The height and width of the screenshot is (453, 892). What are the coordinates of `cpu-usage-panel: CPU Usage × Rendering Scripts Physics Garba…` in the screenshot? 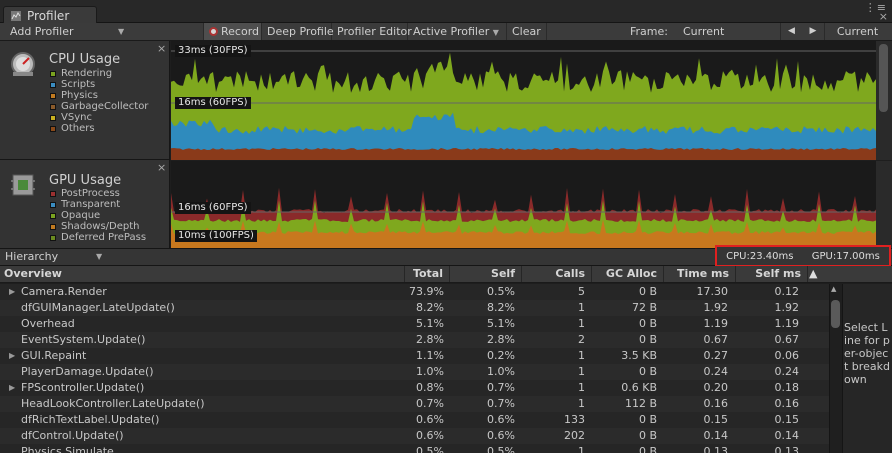 It's located at (85, 100).